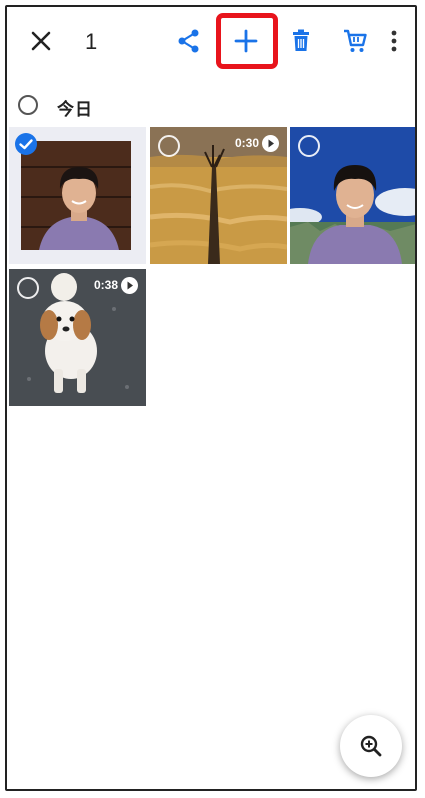 This screenshot has width=425, height=798. Describe the element at coordinates (28, 105) in the screenshot. I see `select-day-radio` at that location.